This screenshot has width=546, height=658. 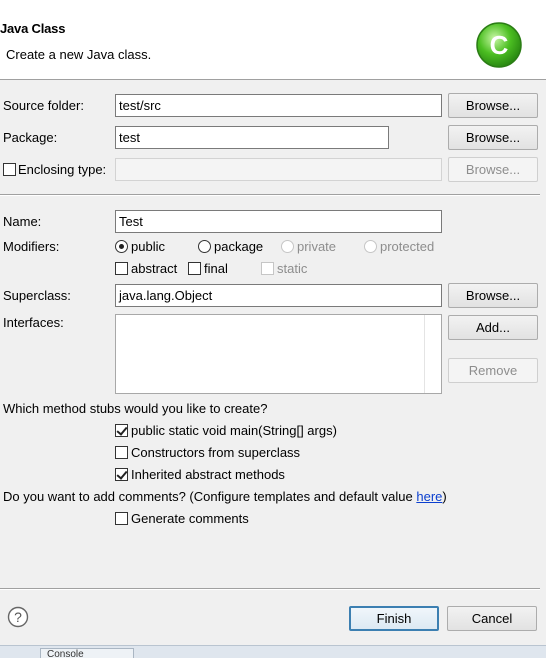 What do you see at coordinates (190, 518) in the screenshot?
I see `generate-comments-label: Generate comments` at bounding box center [190, 518].